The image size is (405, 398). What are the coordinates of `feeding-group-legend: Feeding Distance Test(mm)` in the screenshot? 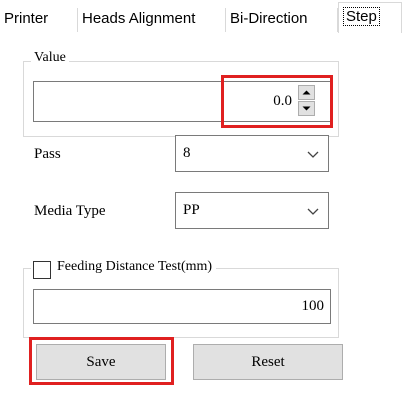 It's located at (124, 269).